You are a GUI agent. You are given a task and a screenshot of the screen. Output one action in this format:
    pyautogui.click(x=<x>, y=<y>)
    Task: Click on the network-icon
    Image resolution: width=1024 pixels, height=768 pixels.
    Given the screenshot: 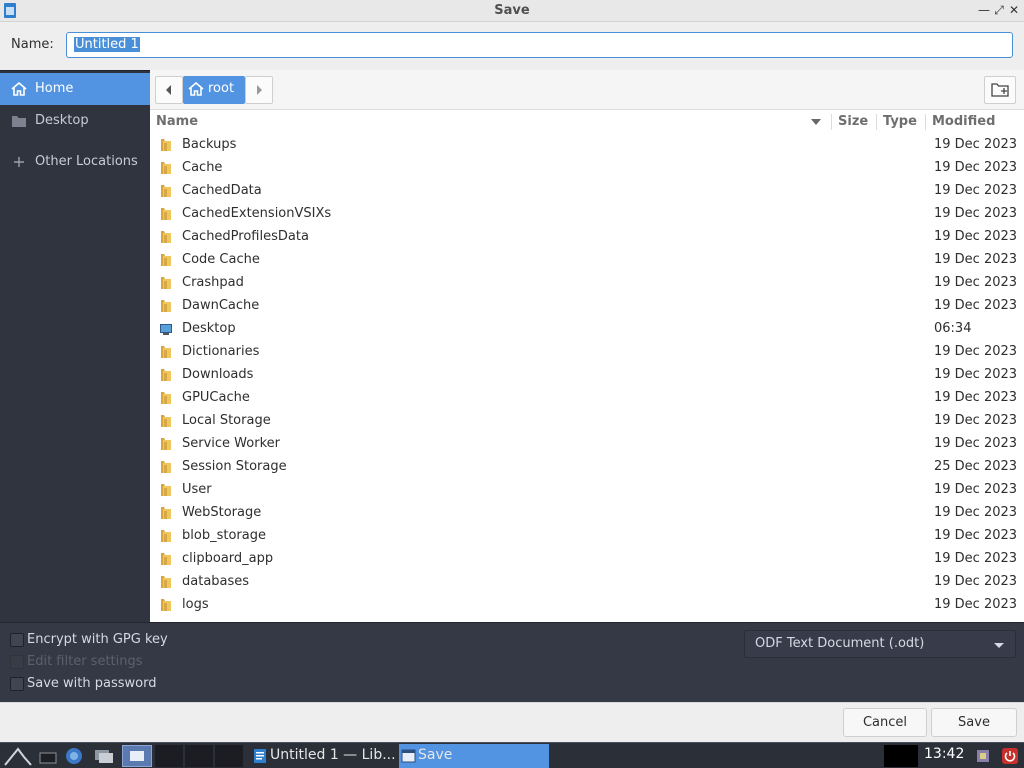 What is the action you would take?
    pyautogui.click(x=983, y=756)
    